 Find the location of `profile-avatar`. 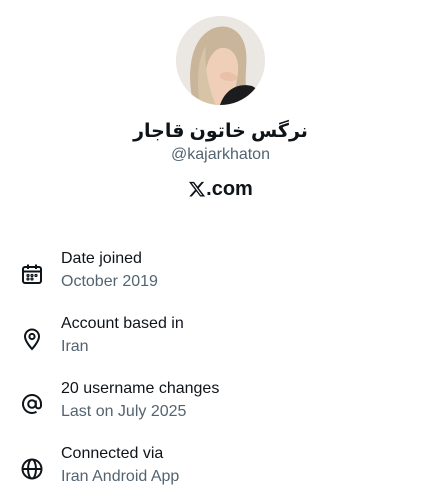

profile-avatar is located at coordinates (220, 60).